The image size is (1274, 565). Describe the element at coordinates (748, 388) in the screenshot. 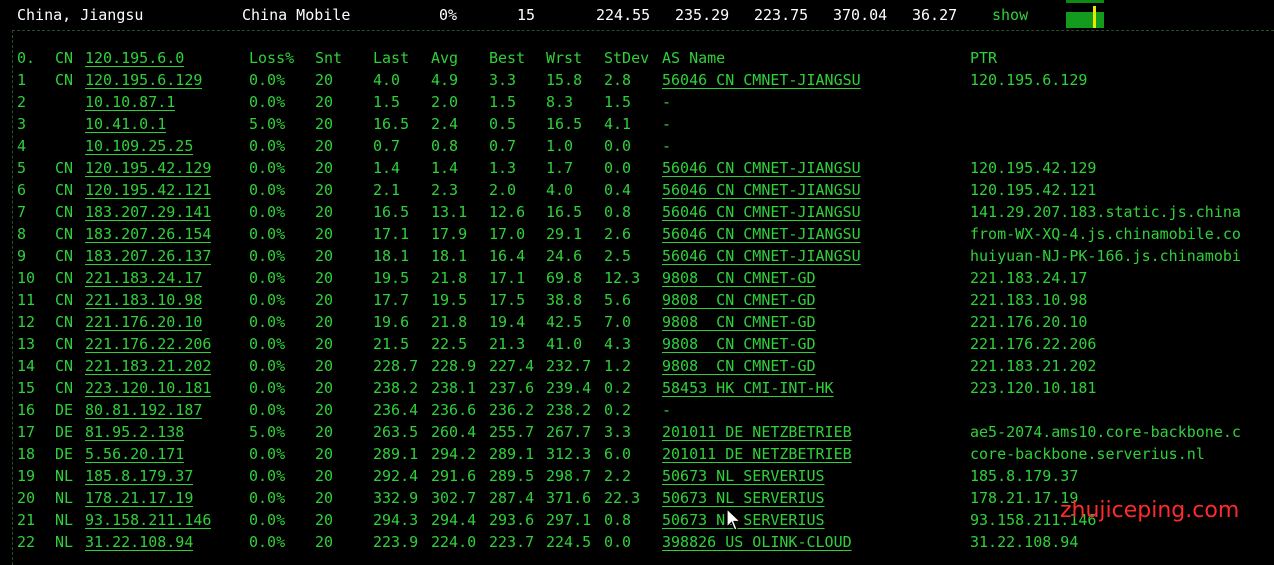

I see `cell-as: 58453 HK CMI-INT-HK` at that location.